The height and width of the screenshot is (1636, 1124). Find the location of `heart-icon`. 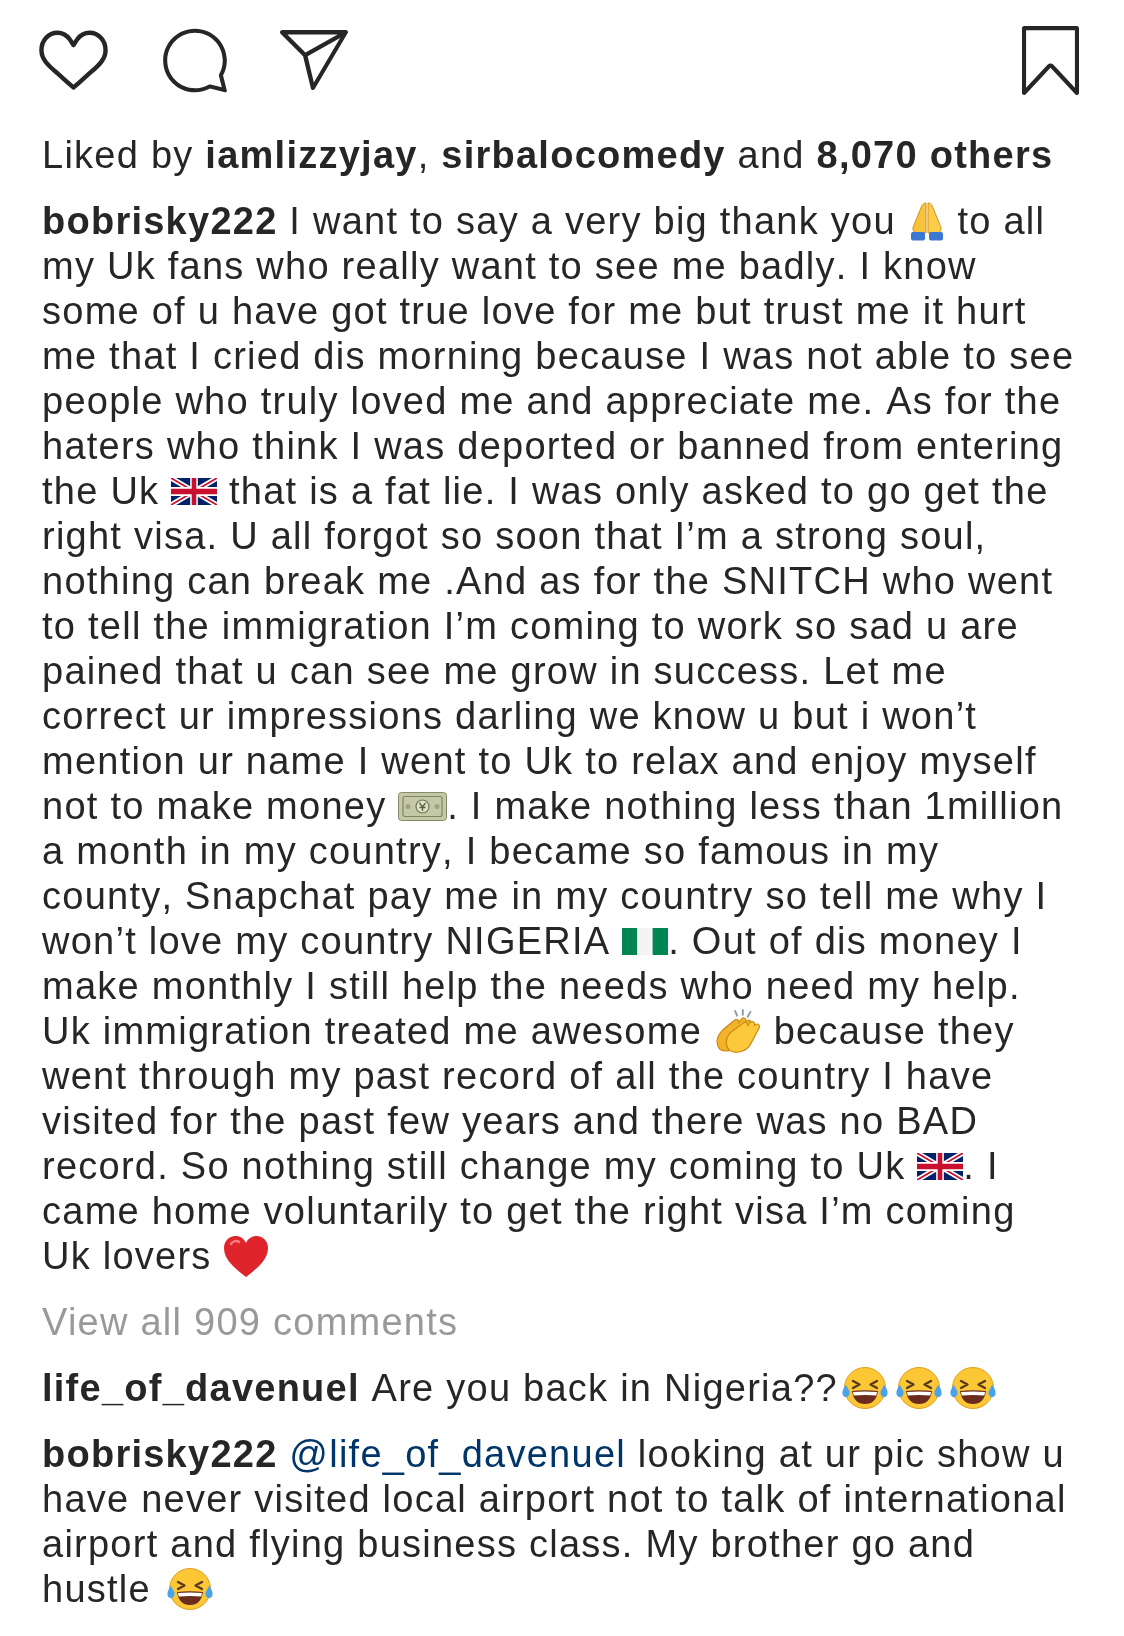

heart-icon is located at coordinates (73, 60).